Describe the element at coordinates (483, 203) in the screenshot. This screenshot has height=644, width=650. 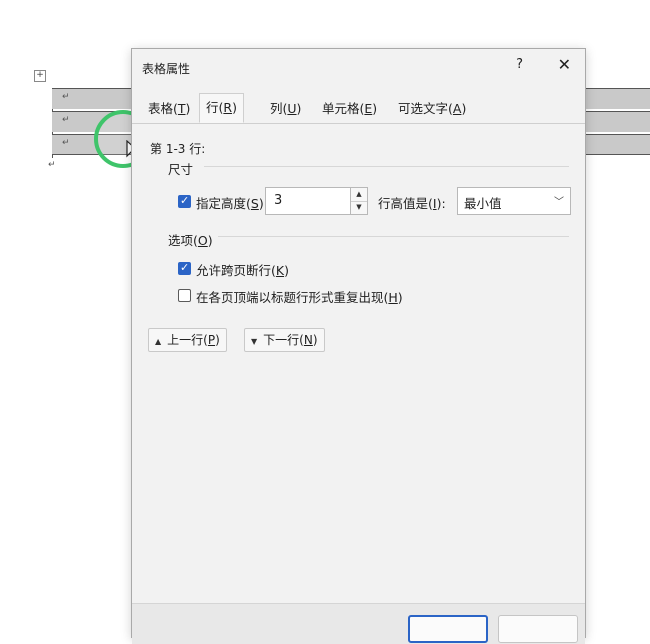
I see `height-rule-value: 最小值` at that location.